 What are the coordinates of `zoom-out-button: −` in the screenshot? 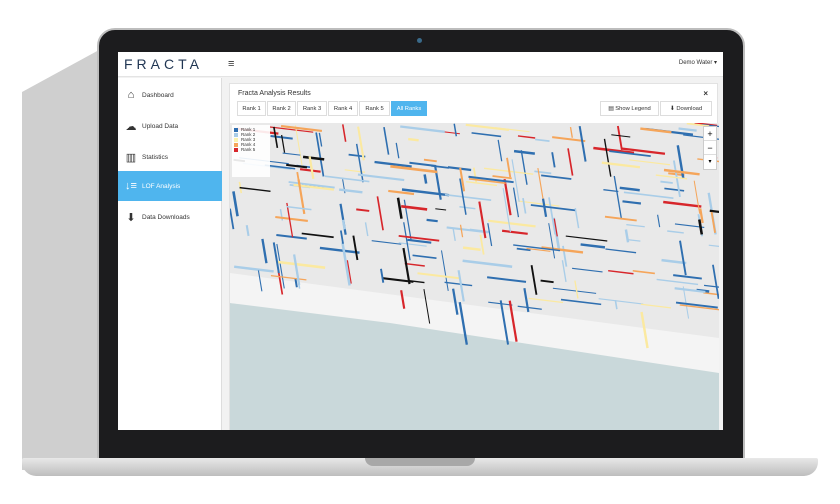 It's located at (710, 148).